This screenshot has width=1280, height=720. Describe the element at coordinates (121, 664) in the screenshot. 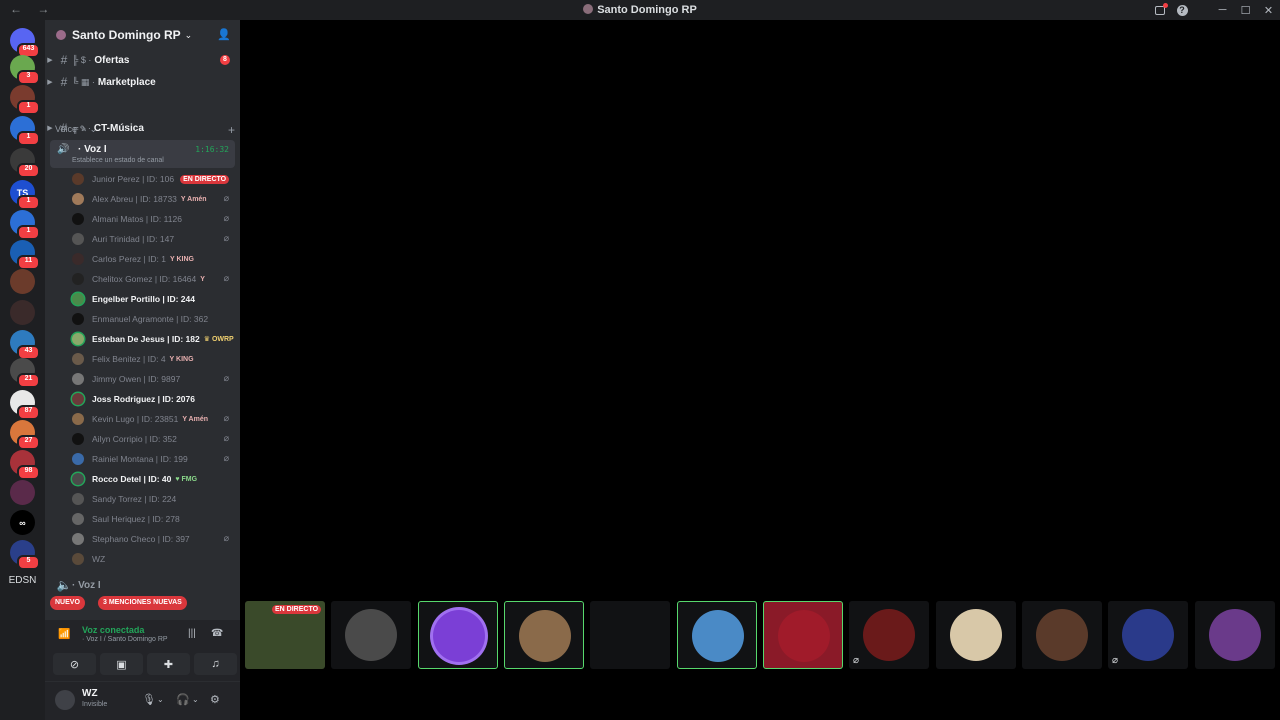

I see `share-screen-button: ▣` at that location.